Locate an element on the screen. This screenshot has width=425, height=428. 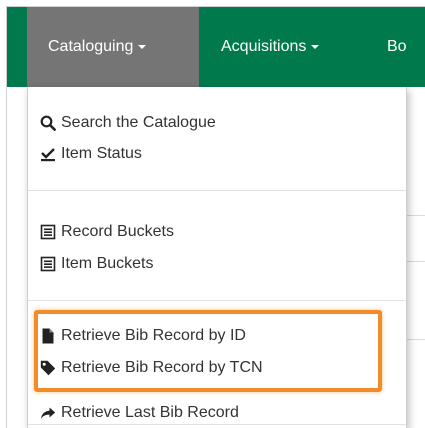
checkmark-underline-icon is located at coordinates (48, 155).